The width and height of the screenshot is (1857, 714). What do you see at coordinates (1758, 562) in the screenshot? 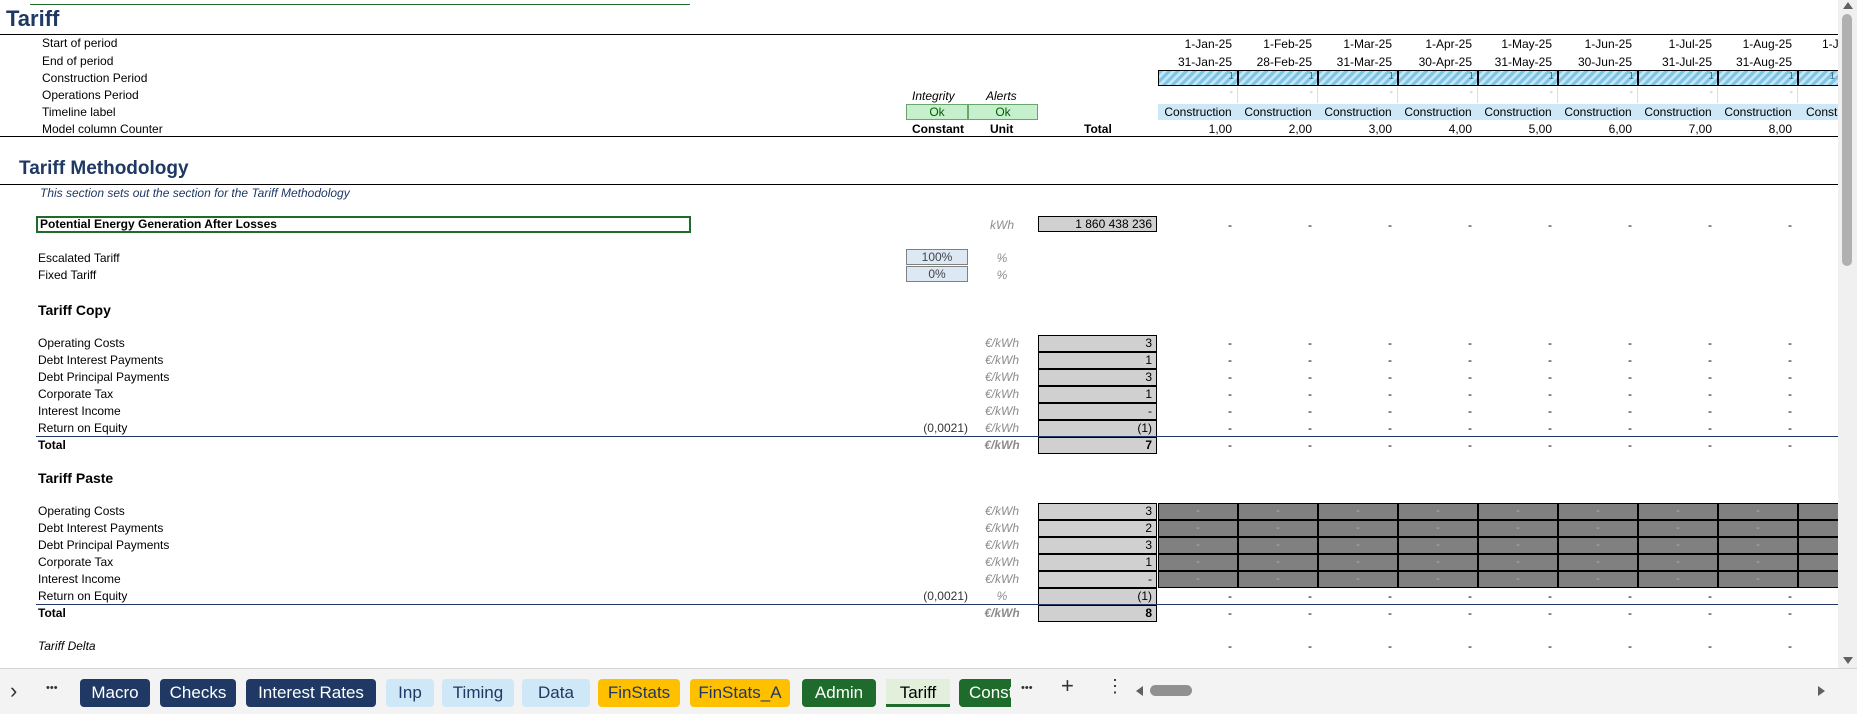
I see `tariff_paste-cell-corporate-tax-8: -` at bounding box center [1758, 562].